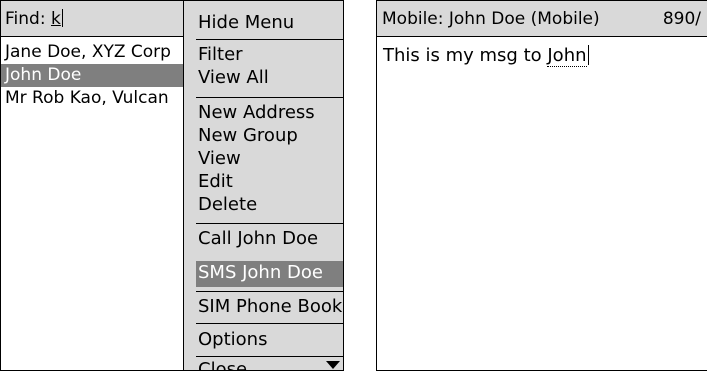  I want to click on scroll-down-arrow-icon, so click(333, 365).